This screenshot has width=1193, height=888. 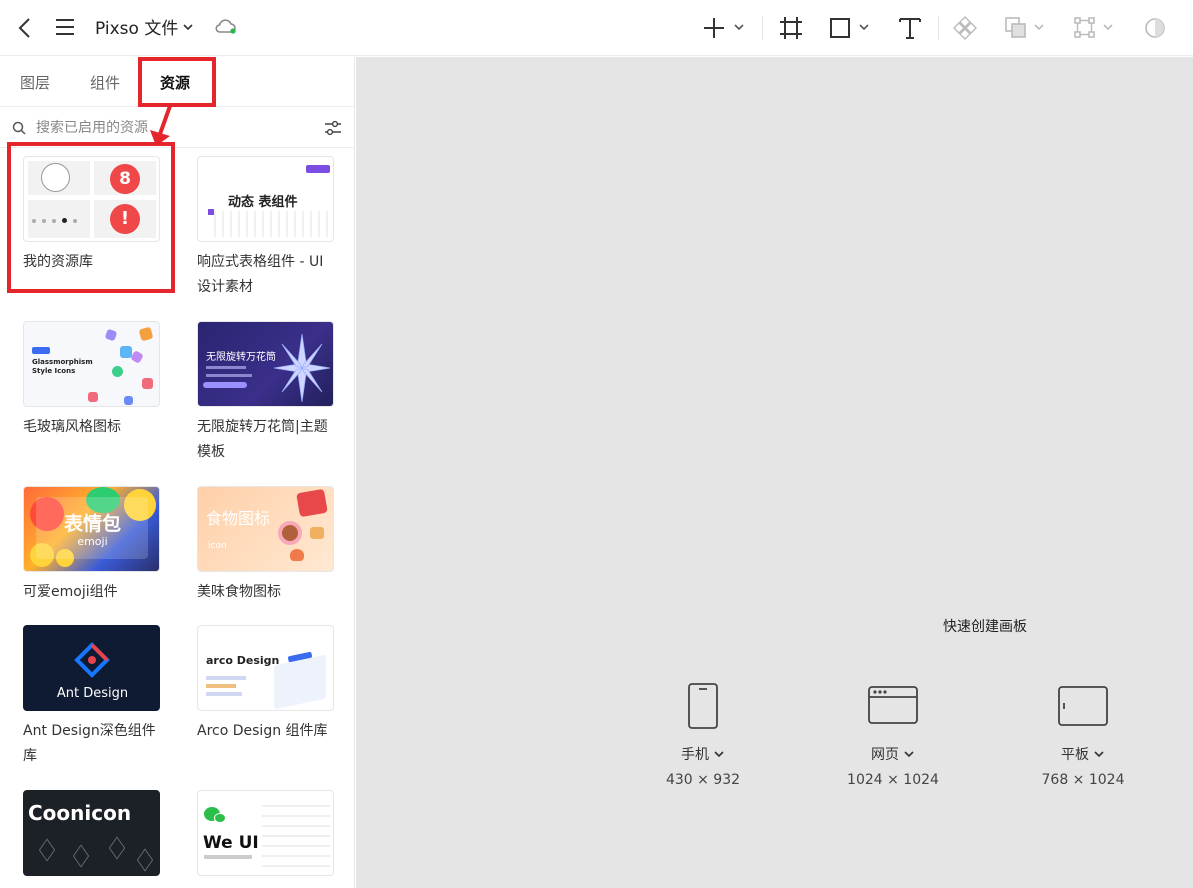 What do you see at coordinates (893, 735) in the screenshot?
I see `preset-web: 网页 1024 × 1024` at bounding box center [893, 735].